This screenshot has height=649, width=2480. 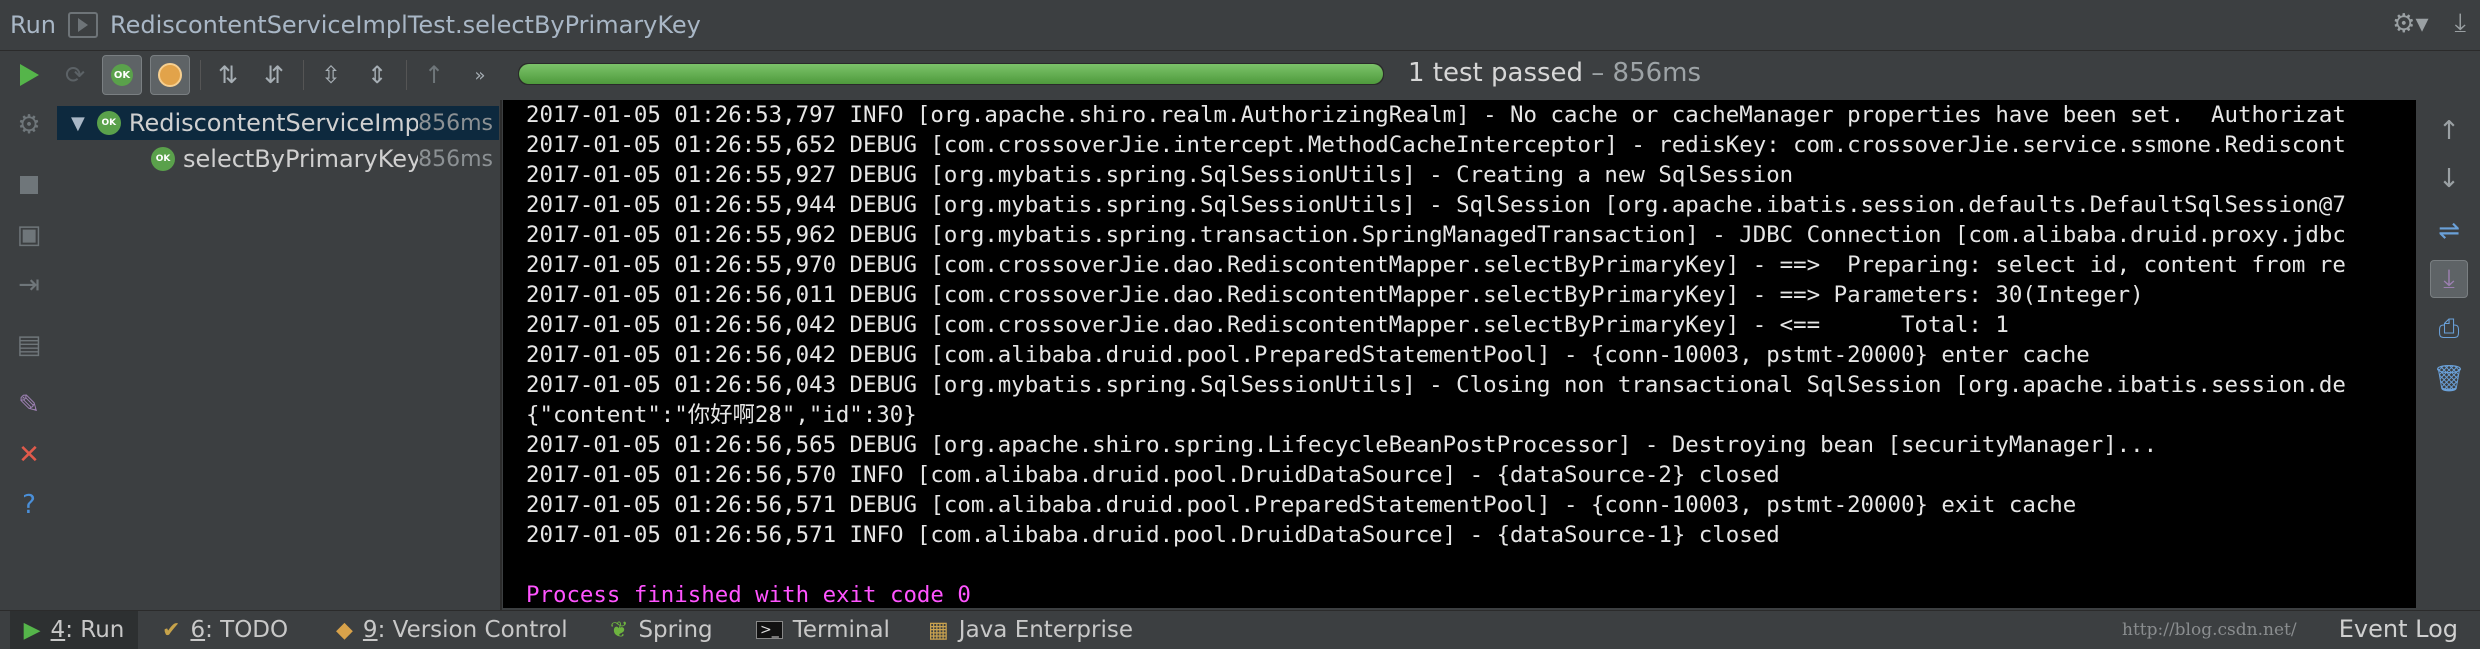 What do you see at coordinates (29, 405) in the screenshot?
I see `pin-icon: ✎` at bounding box center [29, 405].